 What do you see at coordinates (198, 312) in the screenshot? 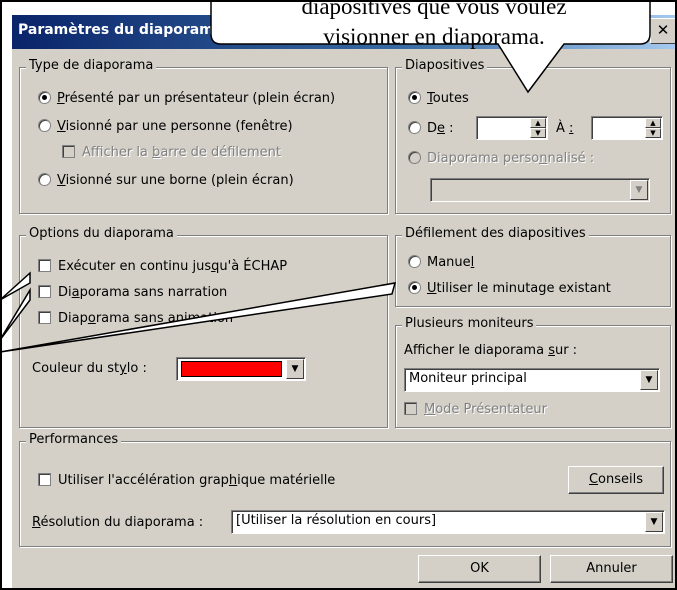
I see `callout-pointer` at bounding box center [198, 312].